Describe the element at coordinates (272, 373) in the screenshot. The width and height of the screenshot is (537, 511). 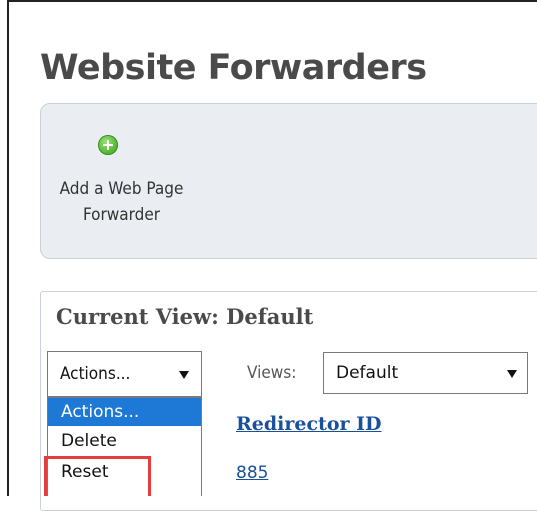
I see `views-label: Views:` at that location.